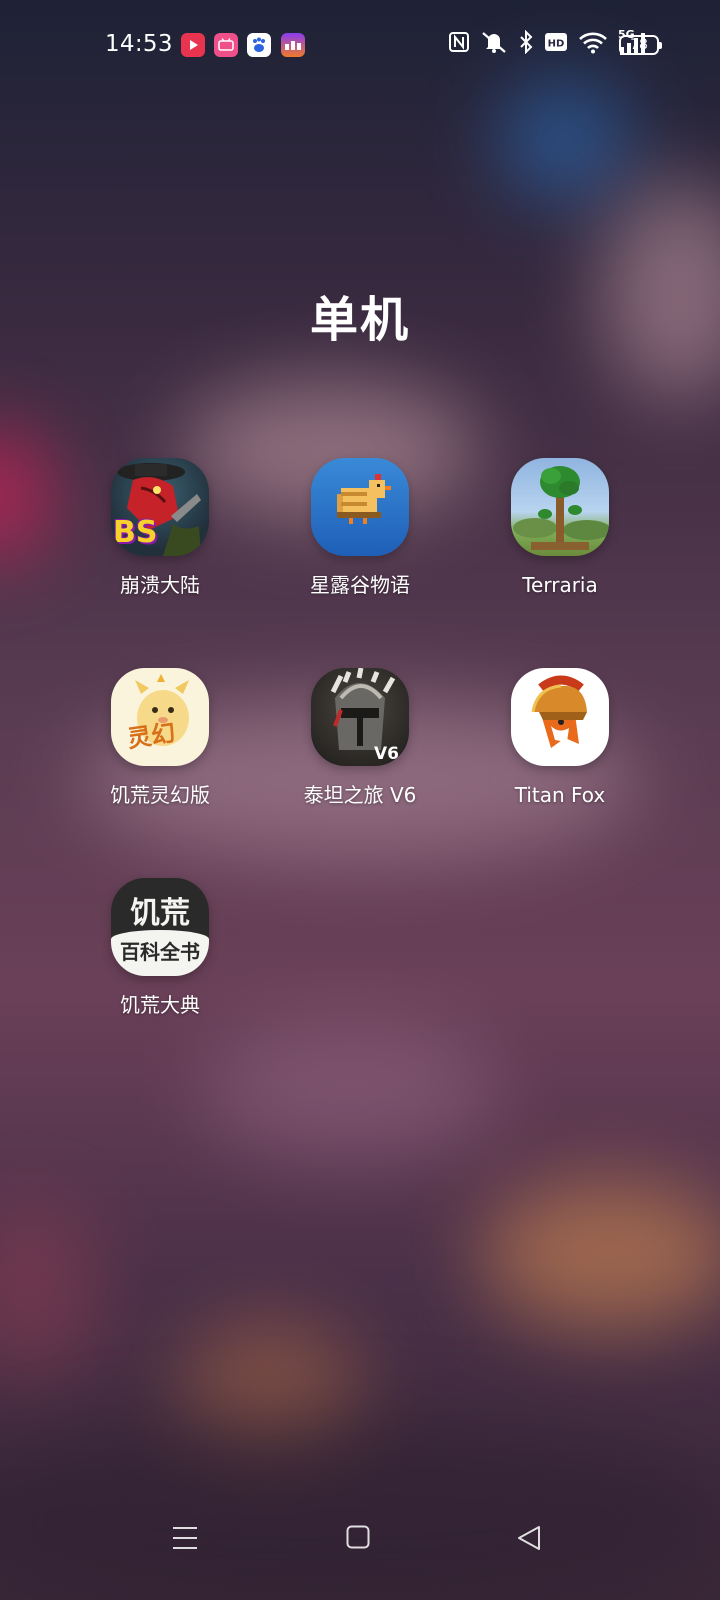  Describe the element at coordinates (529, 1540) in the screenshot. I see `back-icon` at that location.